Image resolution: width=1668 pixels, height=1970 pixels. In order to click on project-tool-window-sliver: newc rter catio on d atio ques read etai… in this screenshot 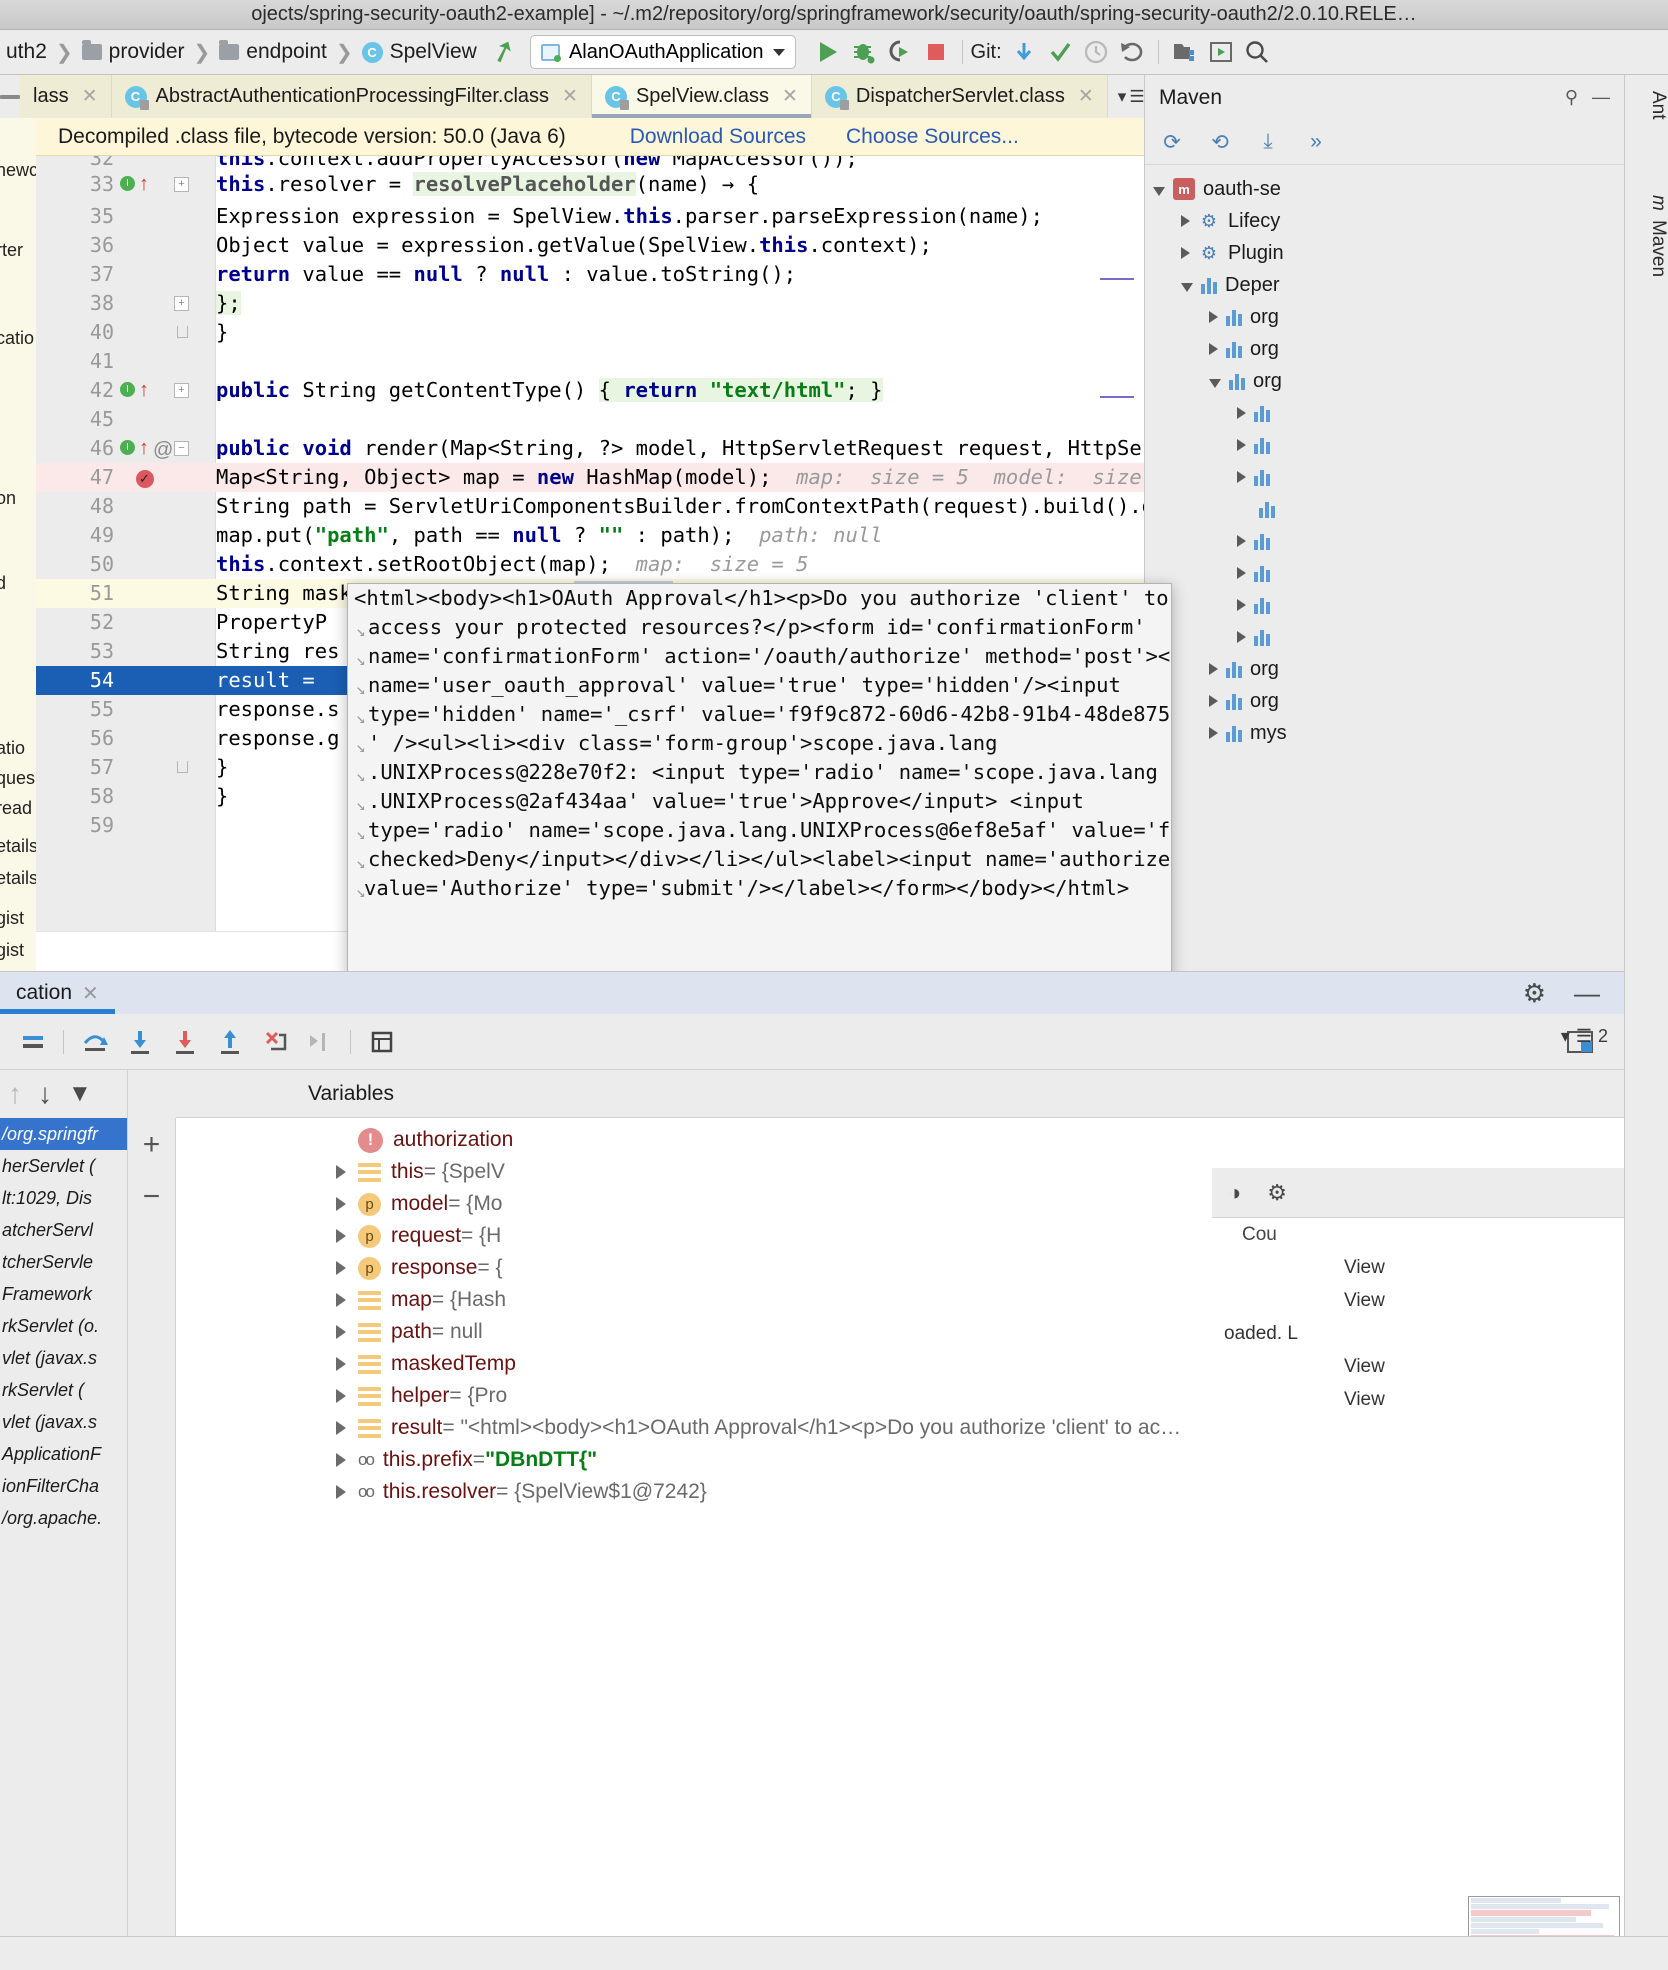, I will do `click(18, 544)`.